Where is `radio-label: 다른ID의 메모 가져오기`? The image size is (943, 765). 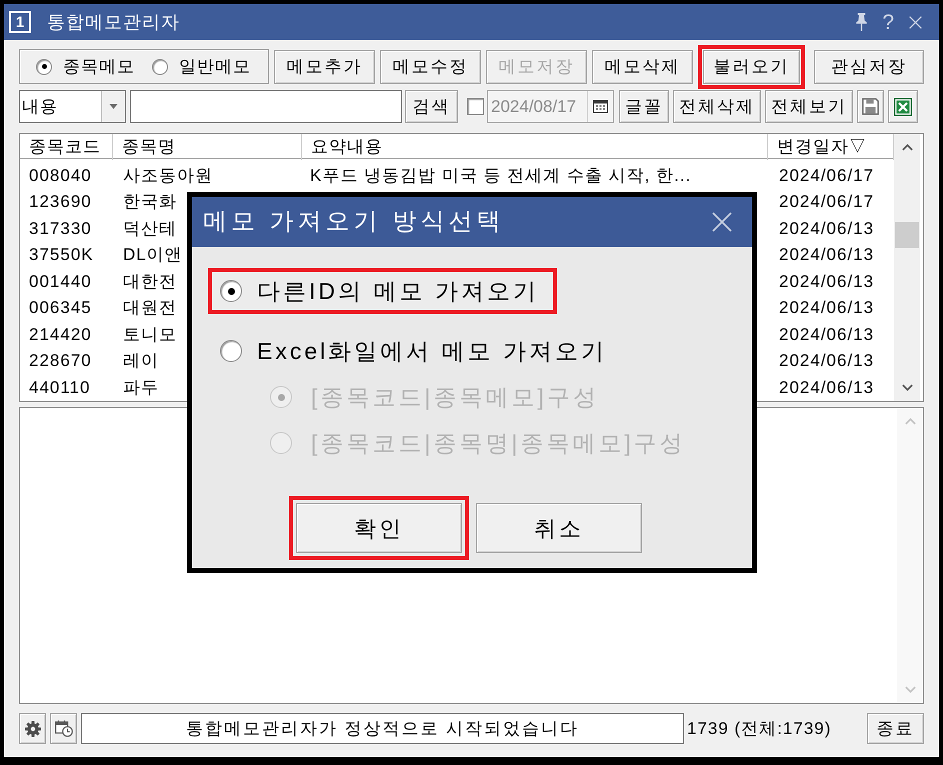
radio-label: 다른ID의 메모 가져오기 is located at coordinates (398, 291).